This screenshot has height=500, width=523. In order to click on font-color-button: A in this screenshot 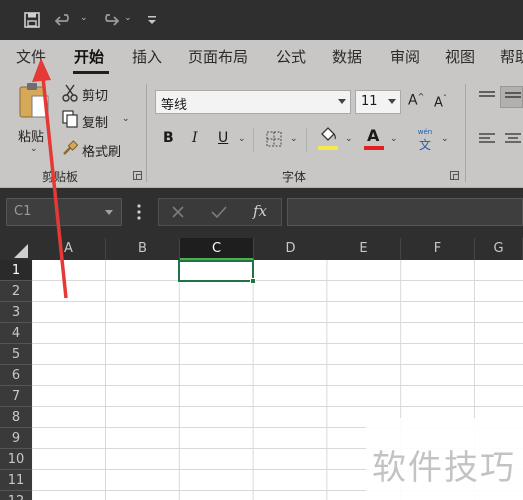, I will do `click(375, 139)`.